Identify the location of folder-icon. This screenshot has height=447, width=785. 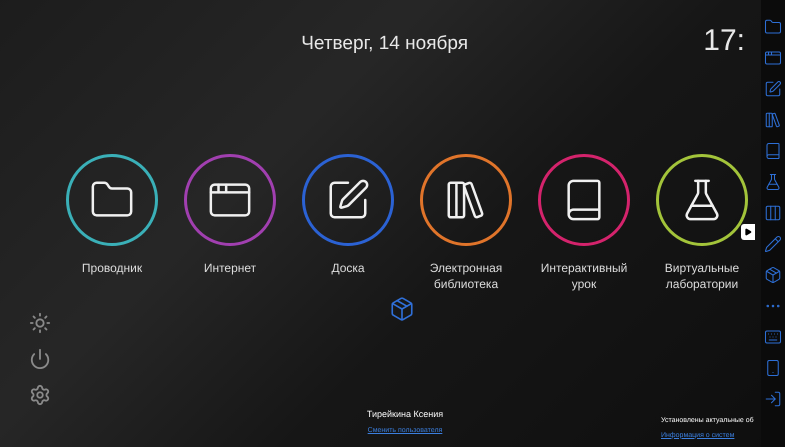
(773, 27).